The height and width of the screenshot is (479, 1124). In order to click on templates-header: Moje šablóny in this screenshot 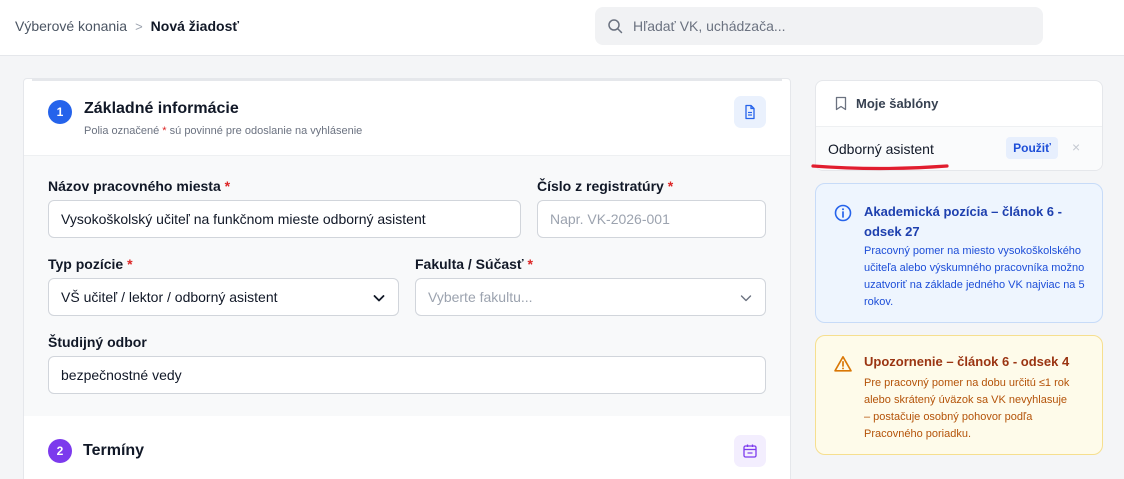, I will do `click(959, 104)`.